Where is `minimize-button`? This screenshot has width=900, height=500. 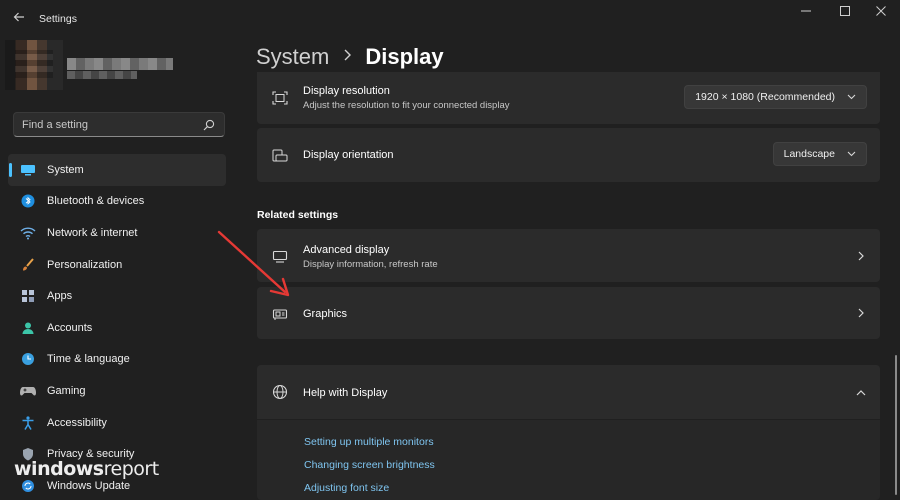
minimize-button is located at coordinates (806, 13).